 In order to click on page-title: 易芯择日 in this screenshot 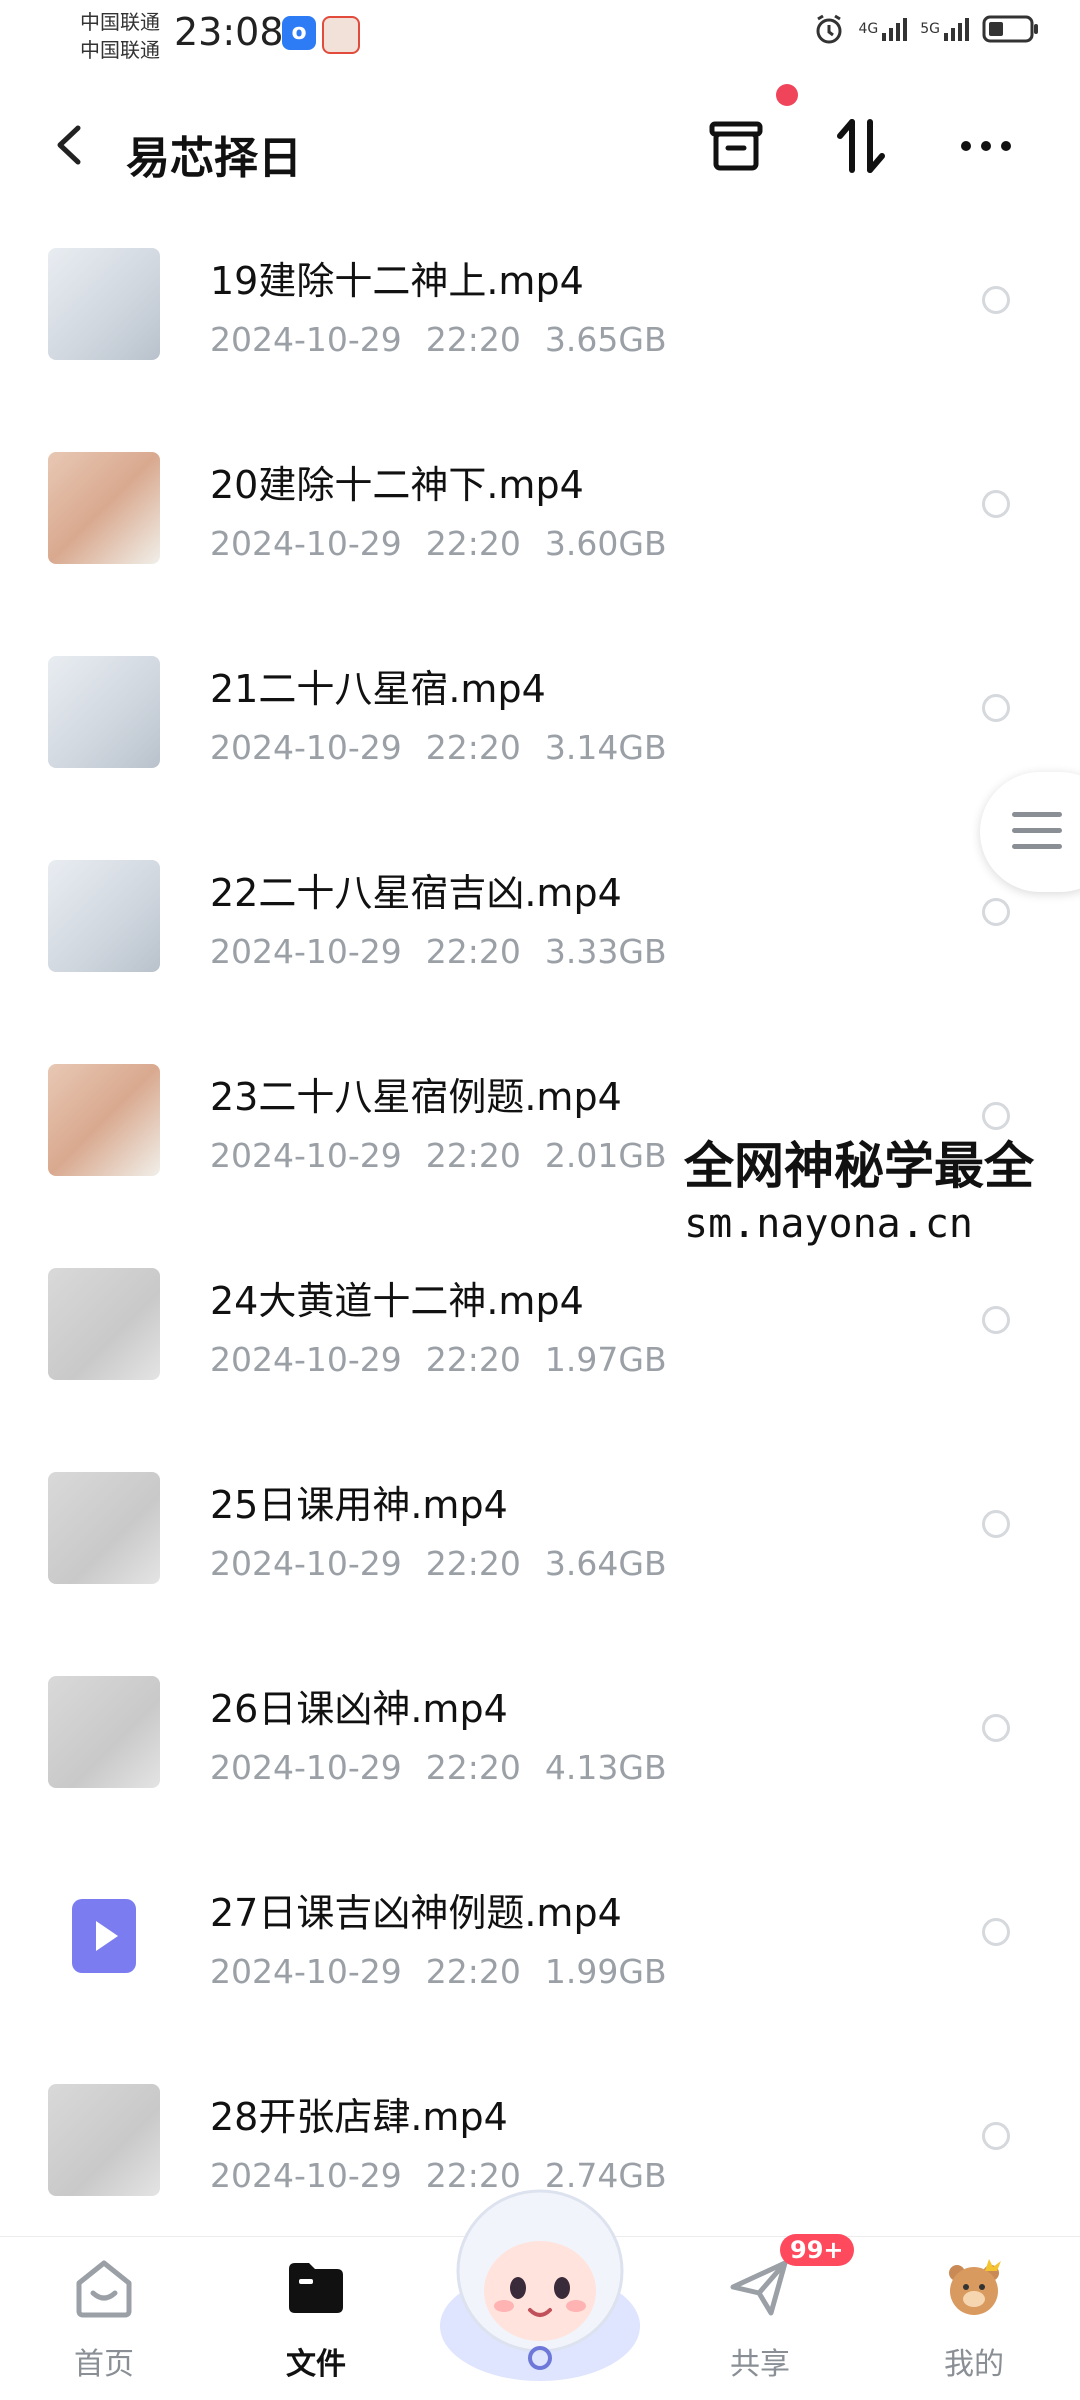, I will do `click(214, 158)`.